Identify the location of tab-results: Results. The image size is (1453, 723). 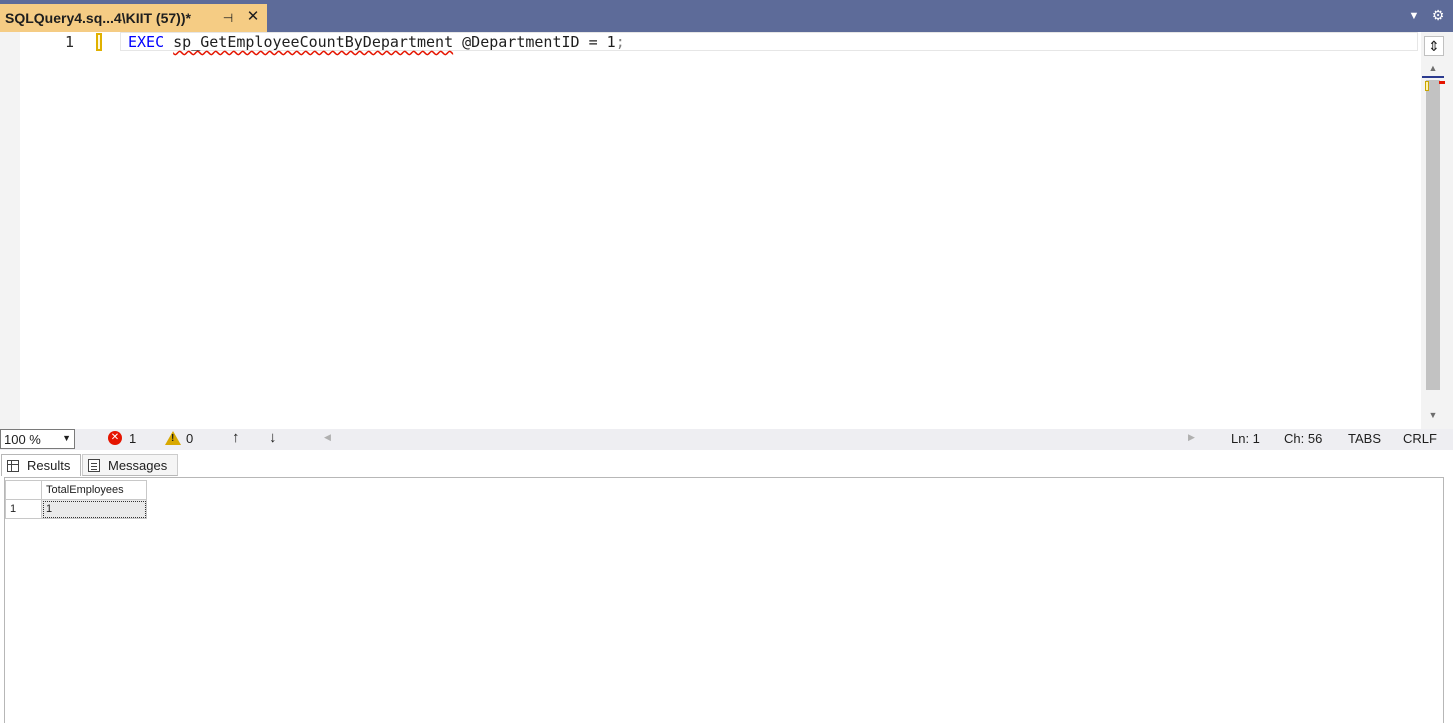
(41, 465).